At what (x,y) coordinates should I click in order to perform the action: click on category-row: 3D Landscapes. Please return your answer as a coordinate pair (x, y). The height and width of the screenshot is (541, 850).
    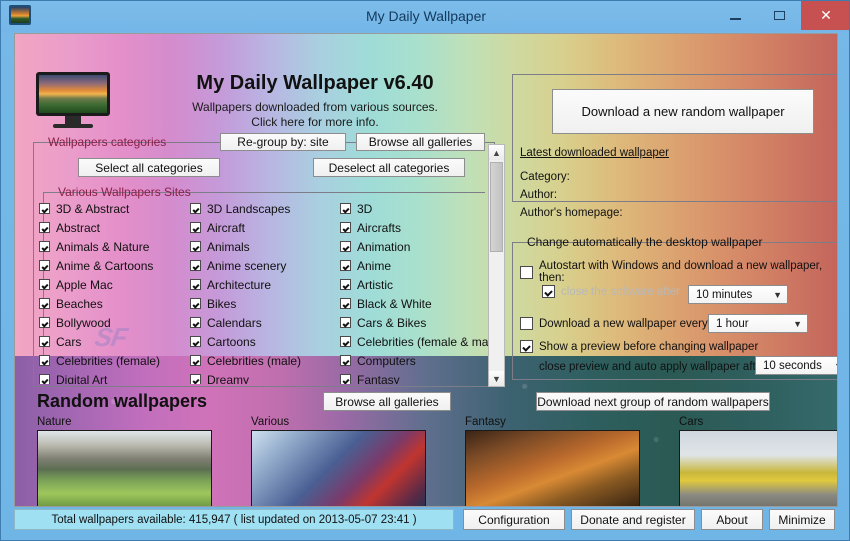
    Looking at the image, I should click on (265, 208).